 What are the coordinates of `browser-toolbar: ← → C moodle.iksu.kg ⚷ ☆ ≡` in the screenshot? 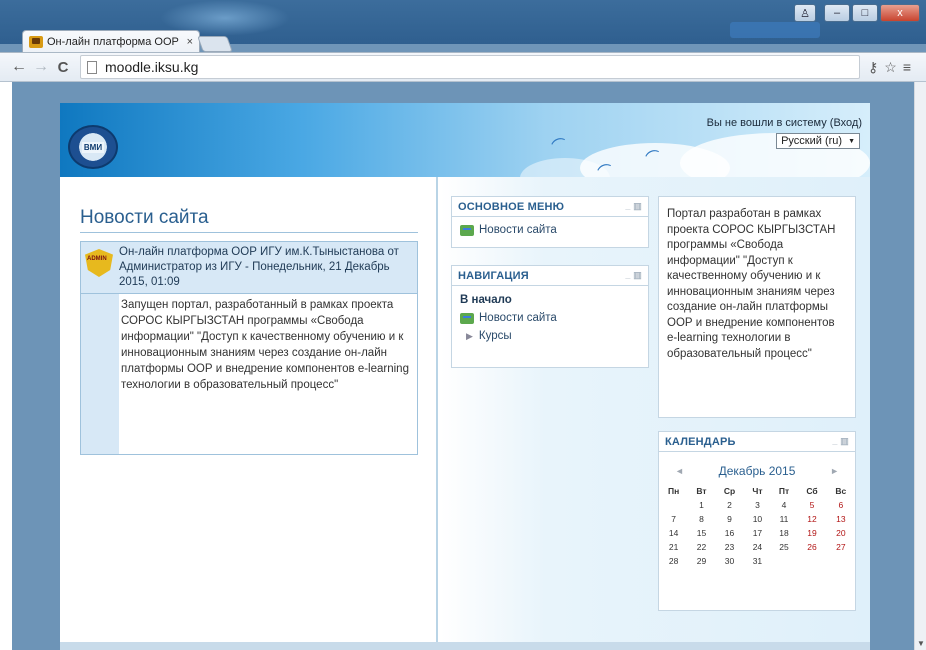 It's located at (463, 67).